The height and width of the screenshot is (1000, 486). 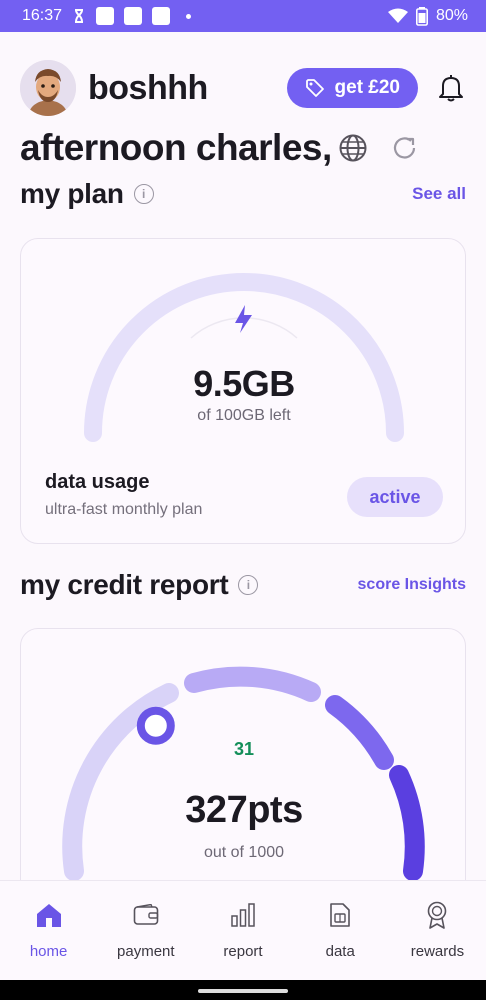 I want to click on bell-icon, so click(x=451, y=88).